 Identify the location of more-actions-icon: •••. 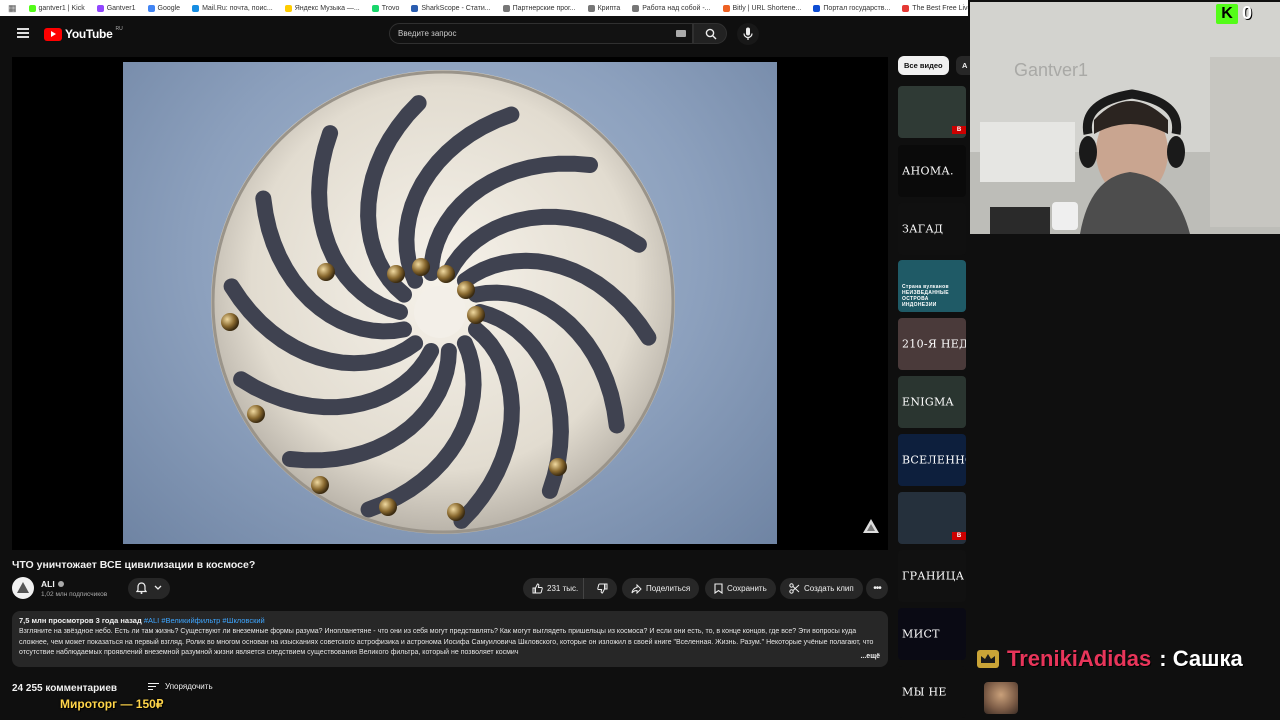
(877, 588).